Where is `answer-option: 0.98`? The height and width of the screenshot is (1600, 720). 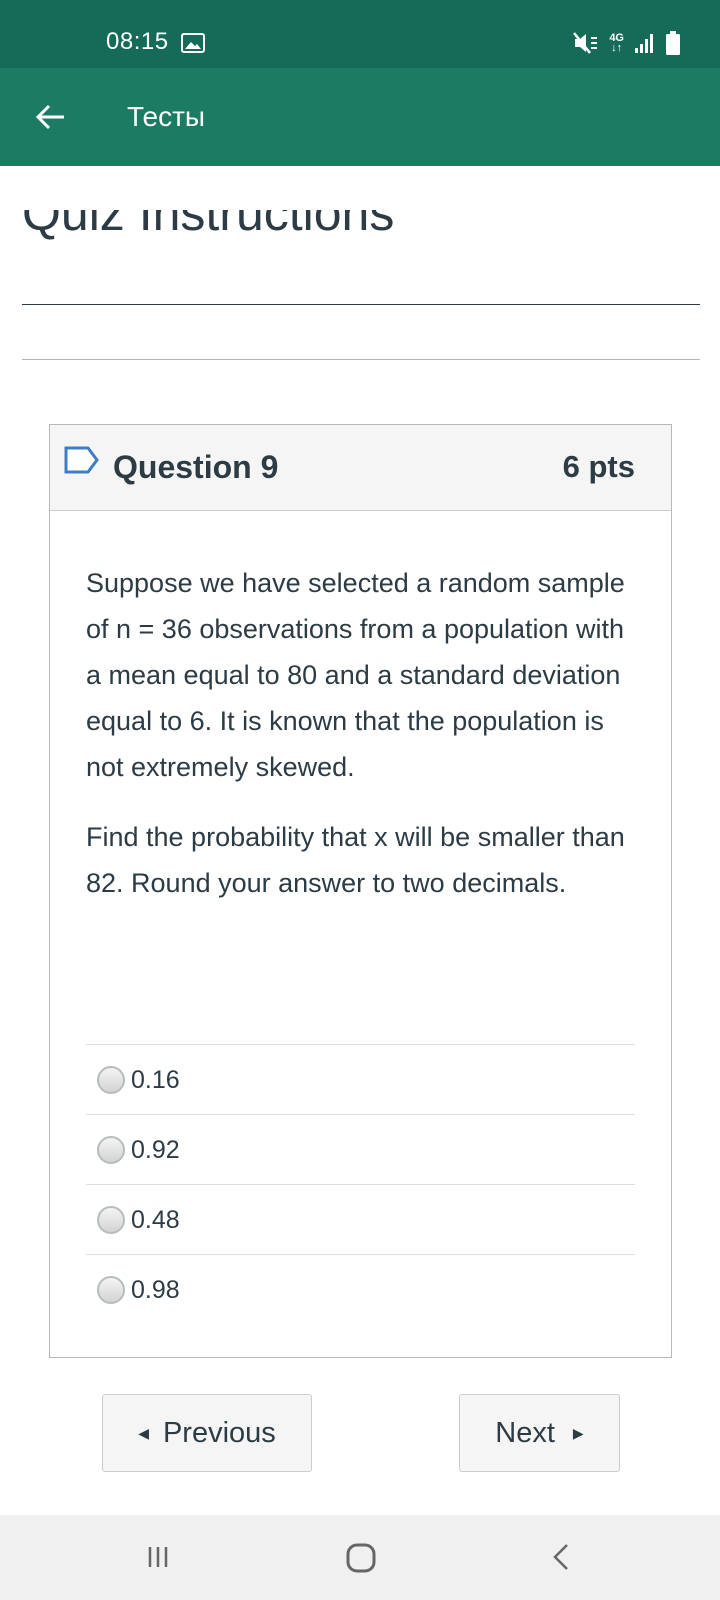
answer-option: 0.98 is located at coordinates (360, 1289).